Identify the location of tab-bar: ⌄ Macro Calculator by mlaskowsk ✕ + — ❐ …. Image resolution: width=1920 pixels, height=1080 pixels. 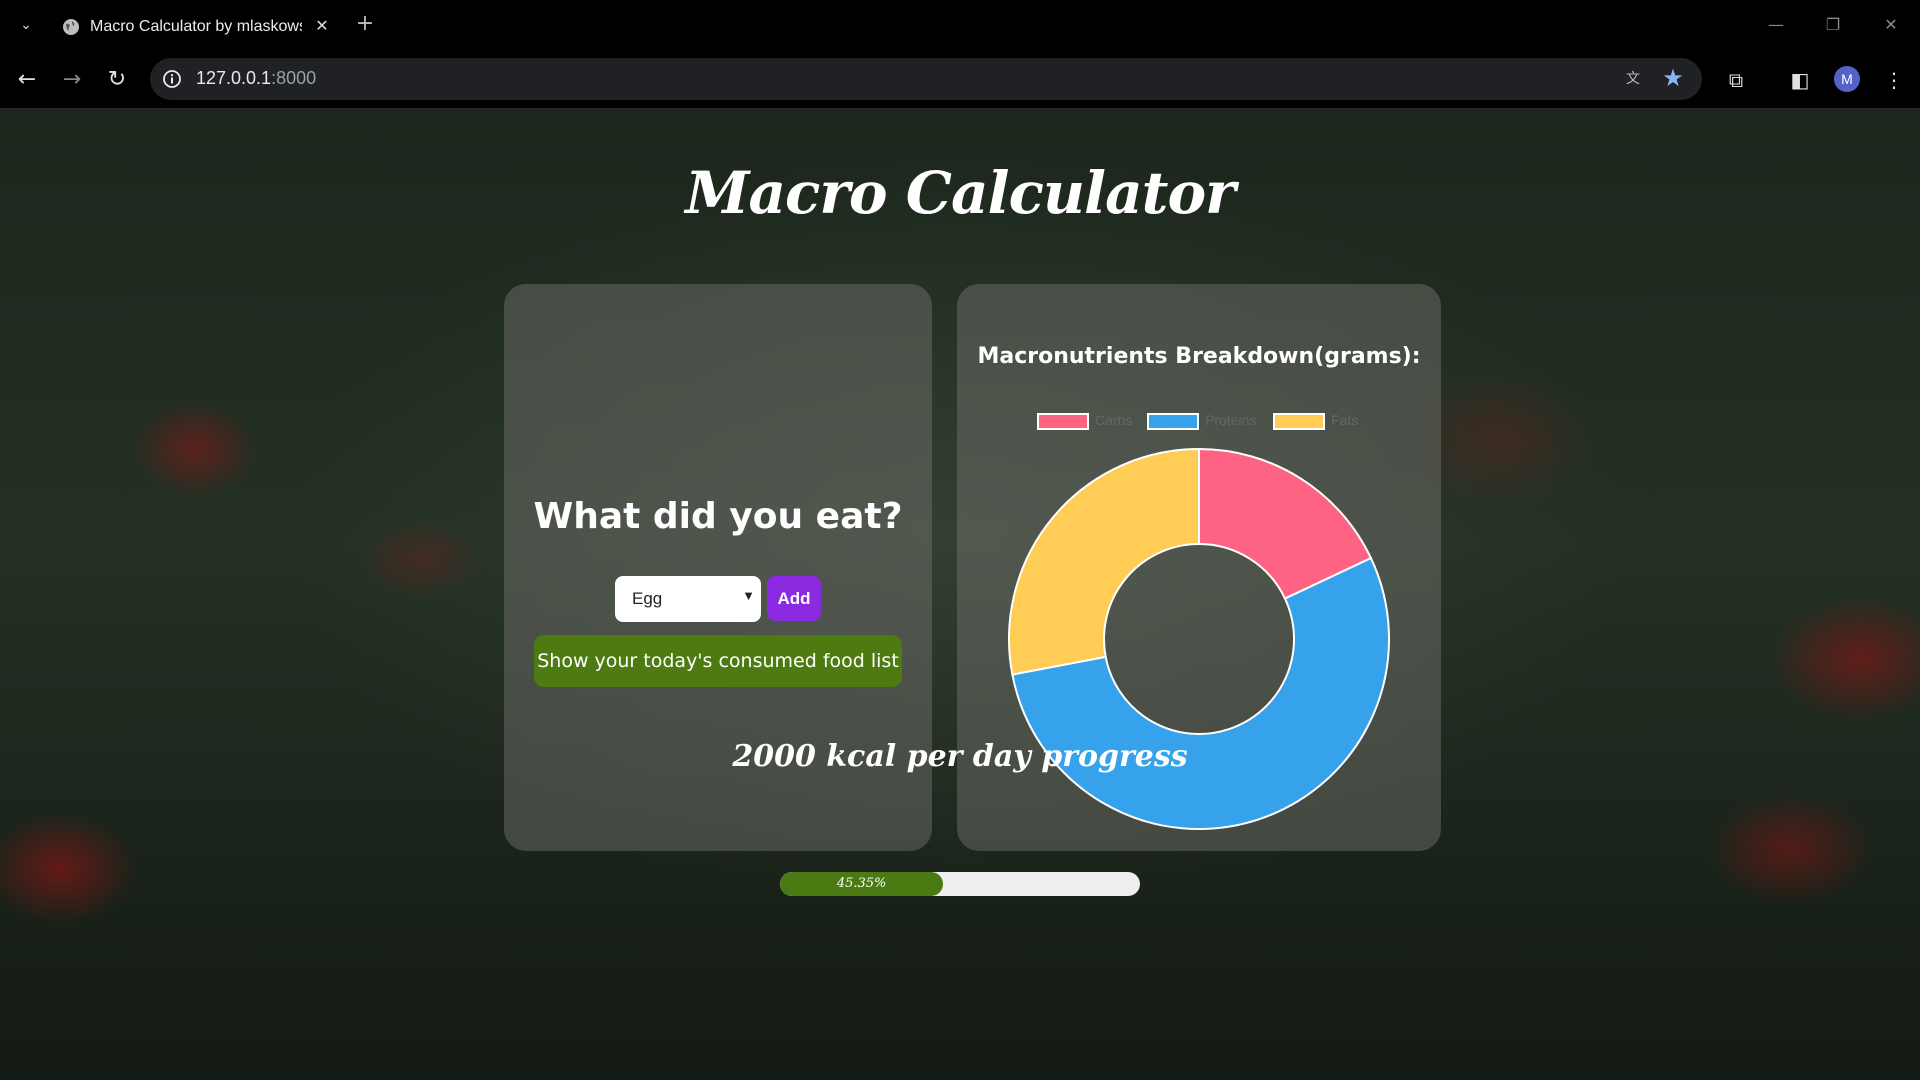
(960, 25).